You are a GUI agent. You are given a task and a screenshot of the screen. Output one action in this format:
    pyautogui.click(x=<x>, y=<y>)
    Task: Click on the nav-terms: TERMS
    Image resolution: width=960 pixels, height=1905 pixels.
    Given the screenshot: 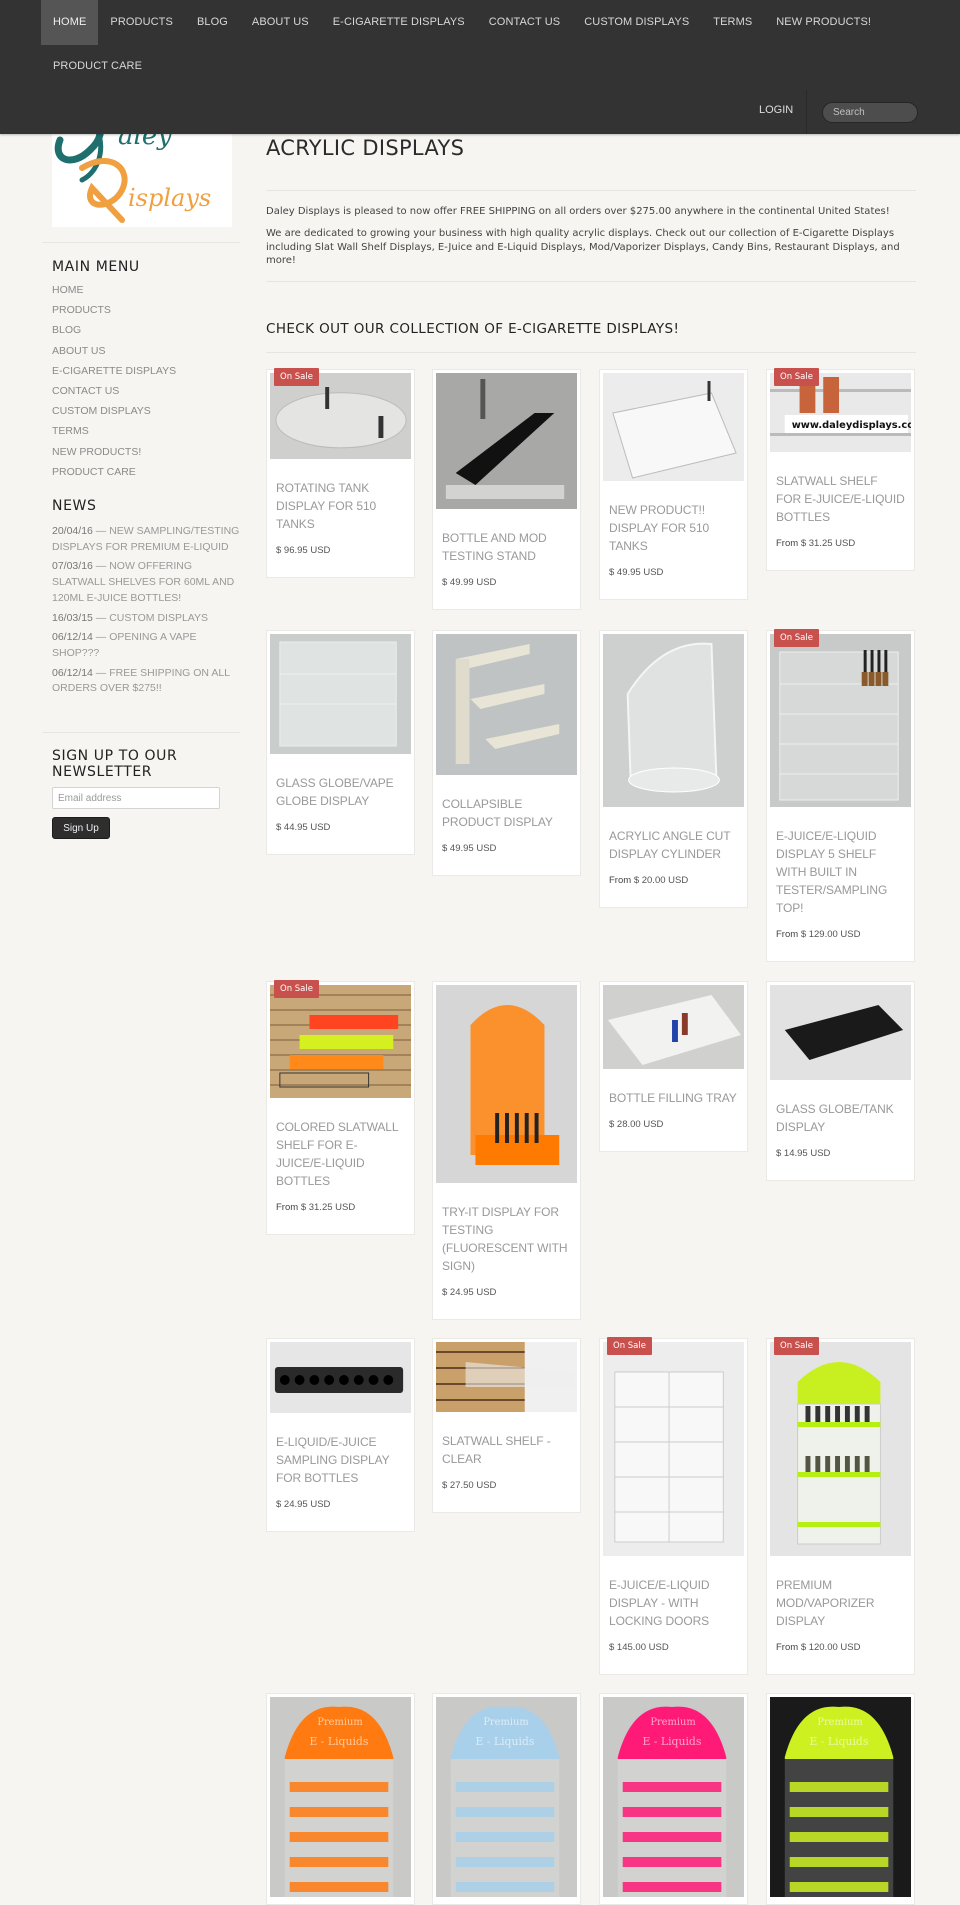 What is the action you would take?
    pyautogui.click(x=732, y=22)
    